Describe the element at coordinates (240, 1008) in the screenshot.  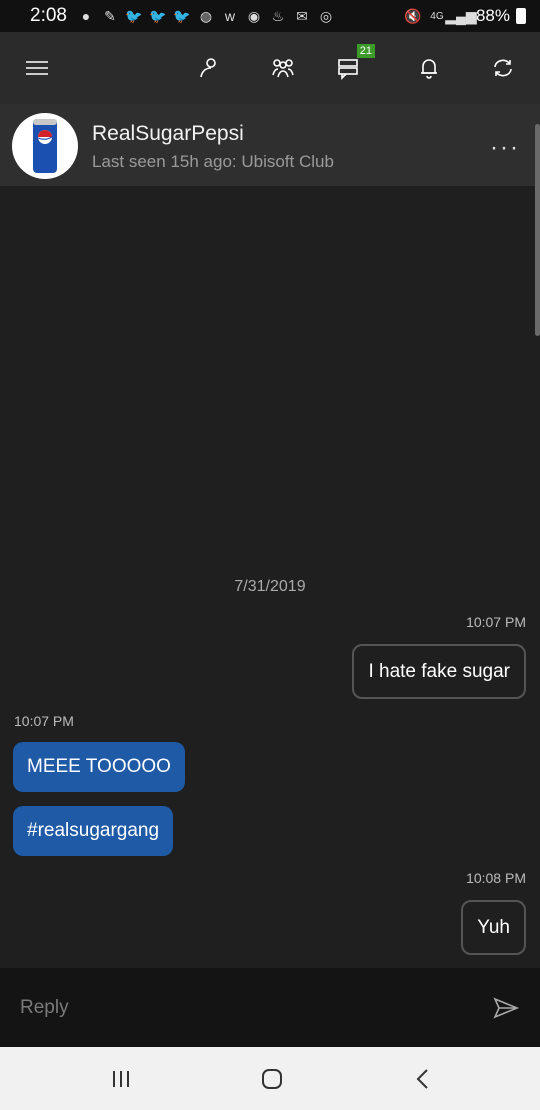
I see `reply-input` at that location.